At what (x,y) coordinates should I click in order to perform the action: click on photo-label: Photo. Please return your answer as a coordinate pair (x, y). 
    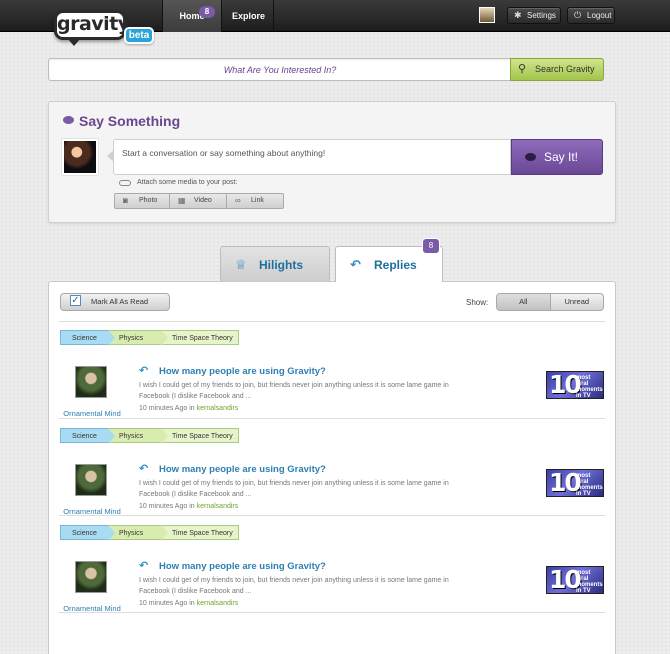
    Looking at the image, I should click on (148, 200).